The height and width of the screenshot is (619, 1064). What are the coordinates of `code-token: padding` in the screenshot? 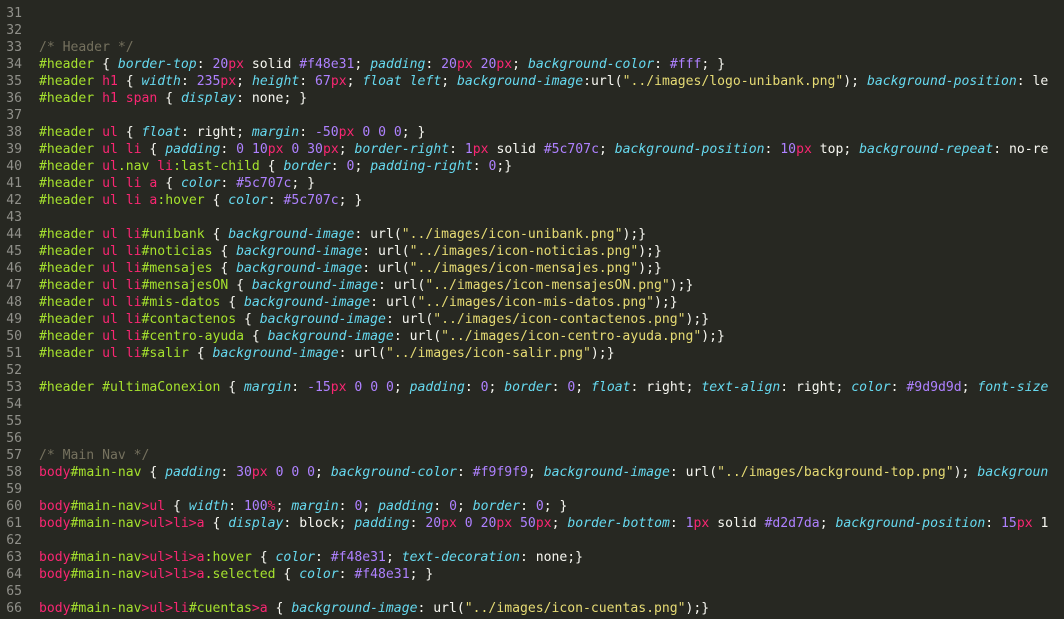 It's located at (382, 523).